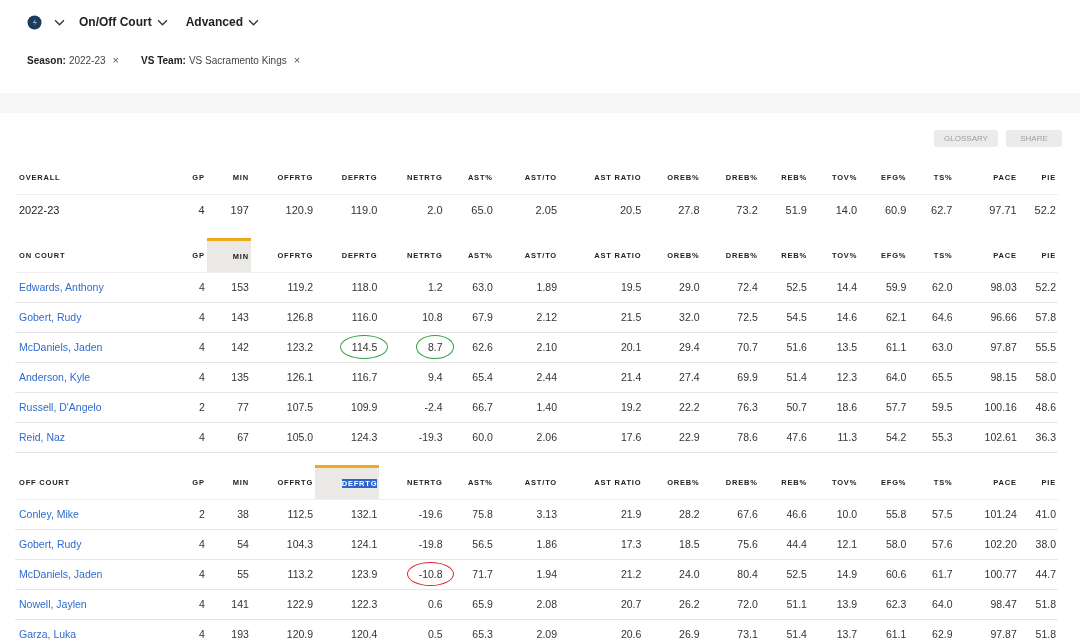 The width and height of the screenshot is (1080, 640). What do you see at coordinates (222, 22) in the screenshot?
I see `dropdown-menu: Advanced` at bounding box center [222, 22].